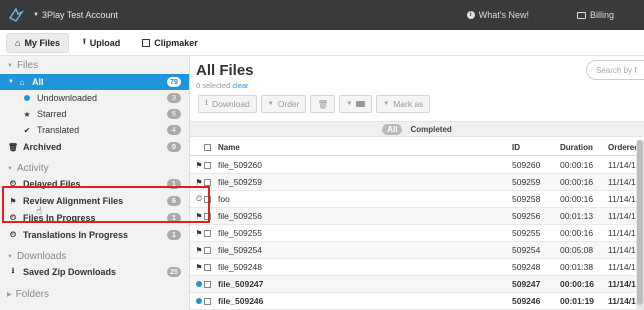 This screenshot has width=644, height=310. Describe the element at coordinates (94, 130) in the screenshot. I see `sidebar-item-translated: ✔ Translated 4` at that location.